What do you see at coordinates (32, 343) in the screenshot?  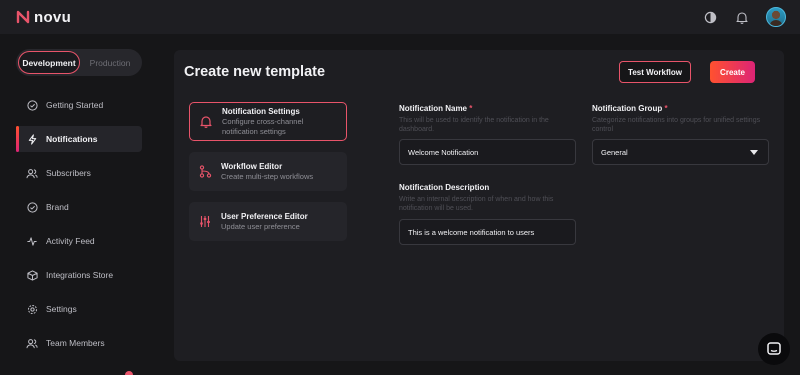 I see `team-icon` at bounding box center [32, 343].